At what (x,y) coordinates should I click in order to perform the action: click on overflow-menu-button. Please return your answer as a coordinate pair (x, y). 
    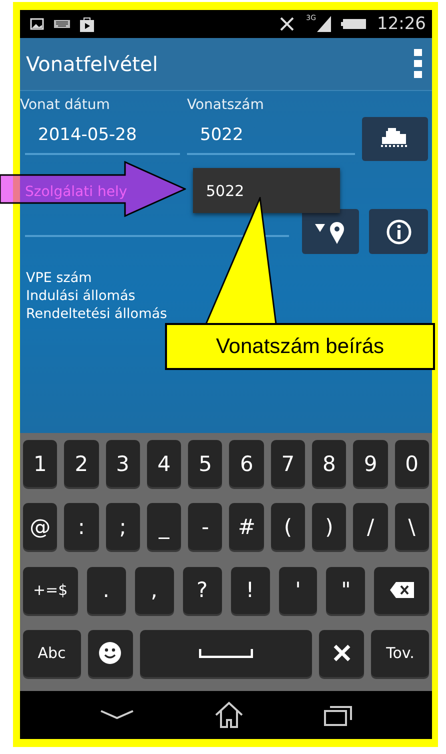
    Looking at the image, I should click on (418, 64).